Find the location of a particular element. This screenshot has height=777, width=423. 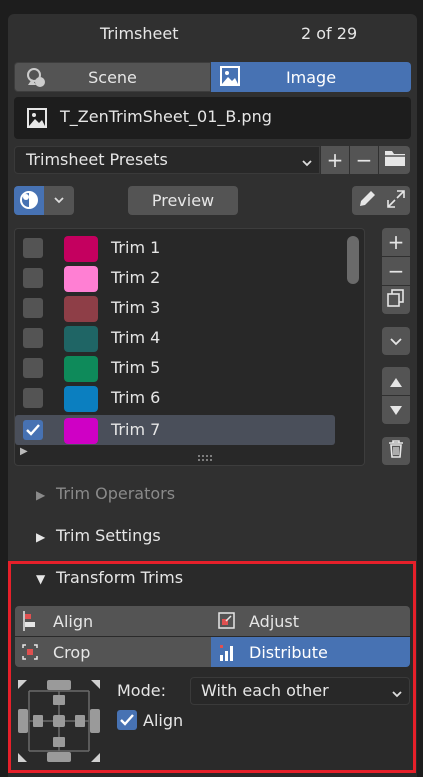

expand-arrows-icon is located at coordinates (396, 201).